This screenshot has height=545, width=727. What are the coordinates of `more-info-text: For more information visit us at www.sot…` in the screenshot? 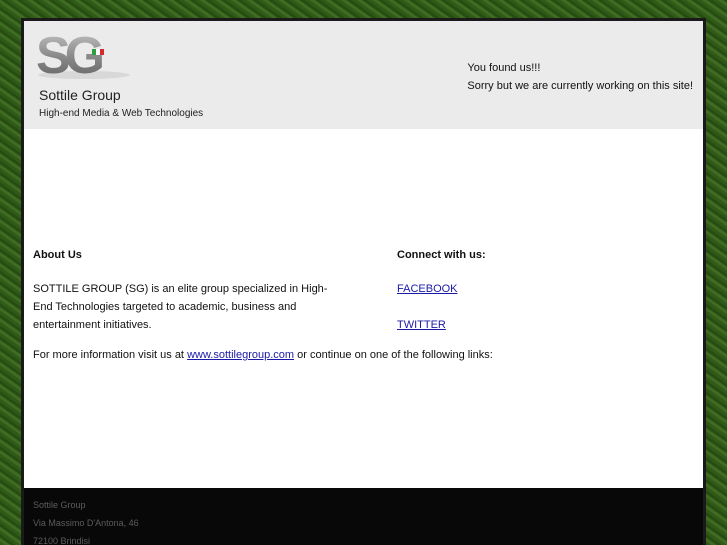 It's located at (263, 355).